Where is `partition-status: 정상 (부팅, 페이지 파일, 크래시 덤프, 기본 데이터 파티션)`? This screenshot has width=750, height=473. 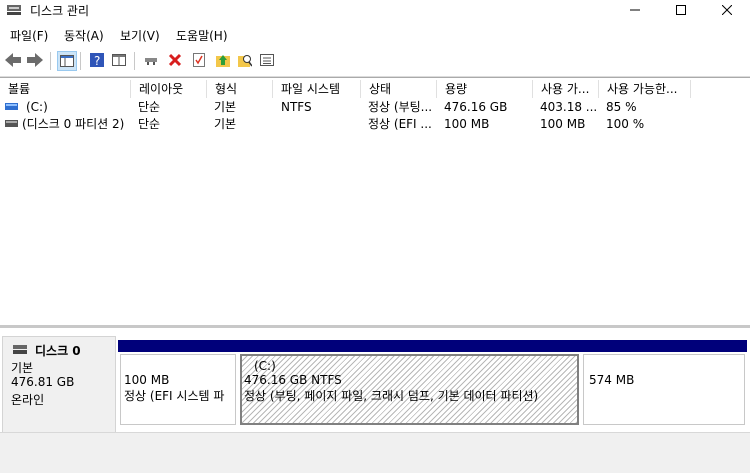 partition-status: 정상 (부팅, 페이지 파일, 크래시 덤프, 기본 데이터 파티션) is located at coordinates (391, 396).